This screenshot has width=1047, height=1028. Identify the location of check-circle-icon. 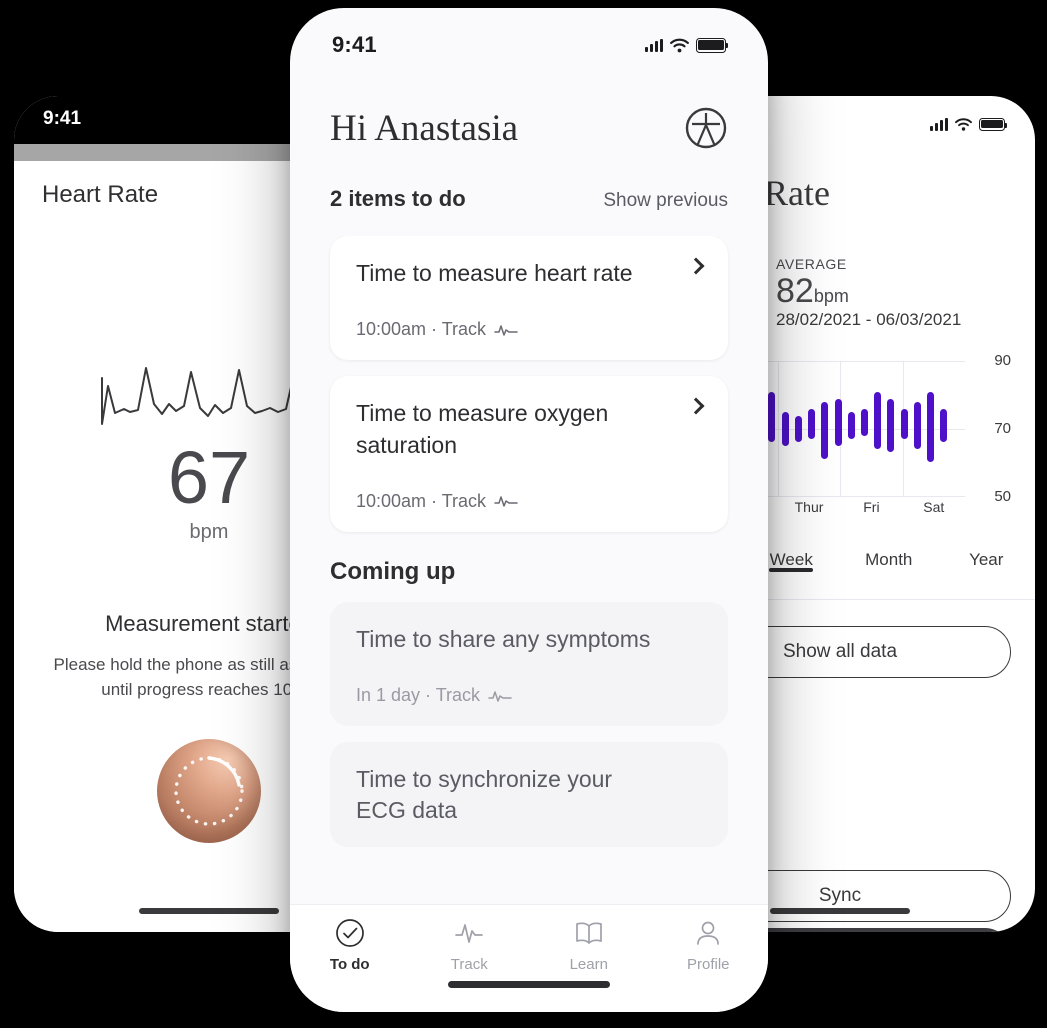
(349, 933).